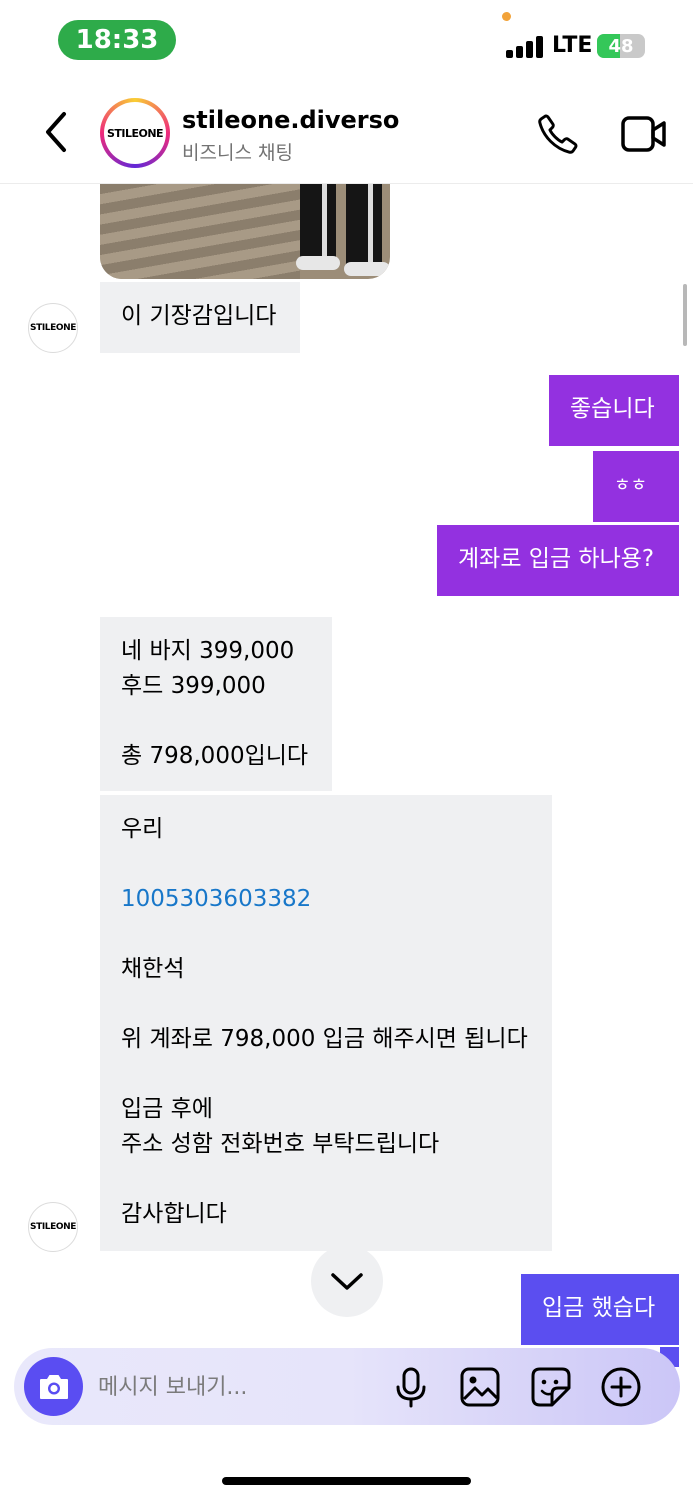 Image resolution: width=693 pixels, height=1500 pixels. What do you see at coordinates (238, 1387) in the screenshot?
I see `message-input` at bounding box center [238, 1387].